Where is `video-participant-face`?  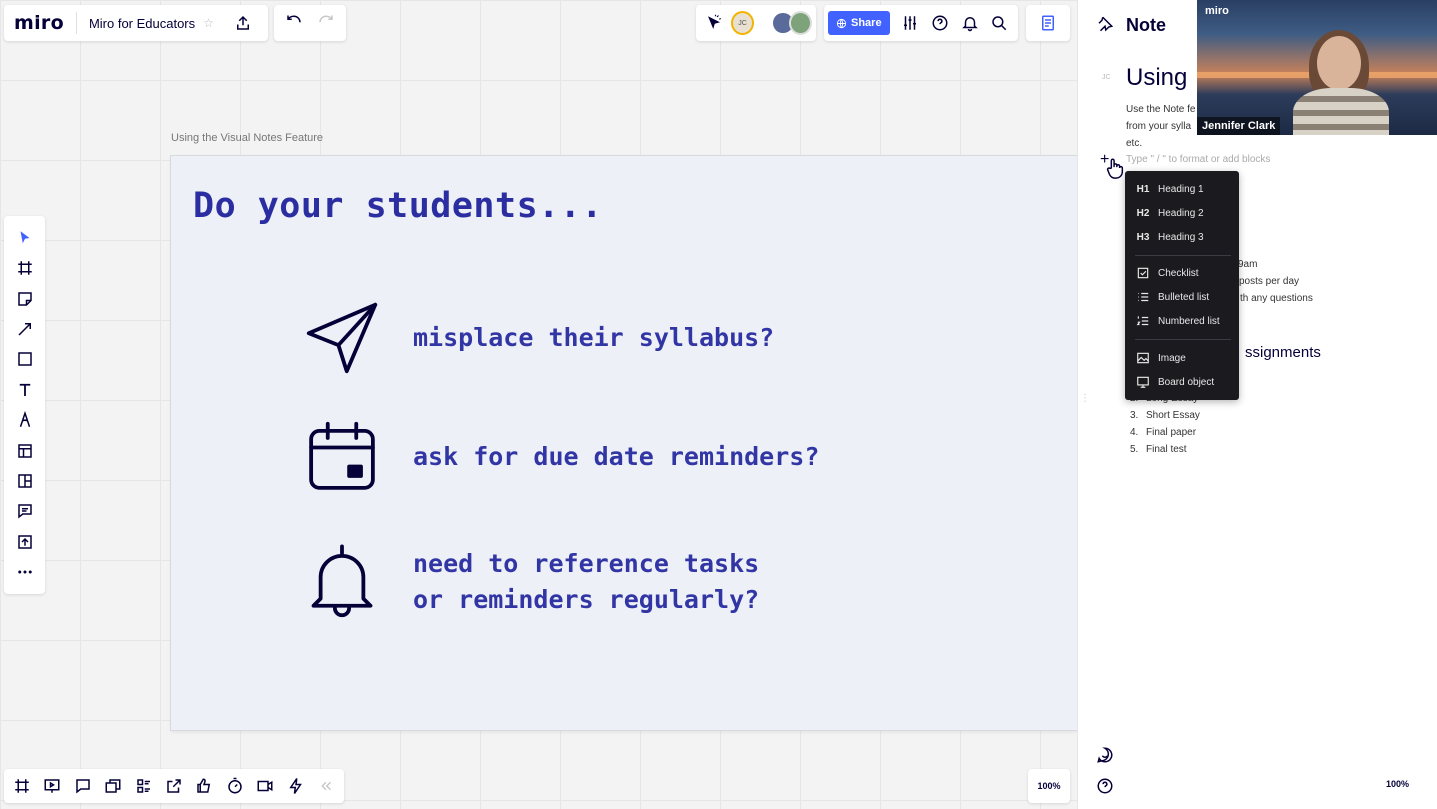 video-participant-face is located at coordinates (1339, 63).